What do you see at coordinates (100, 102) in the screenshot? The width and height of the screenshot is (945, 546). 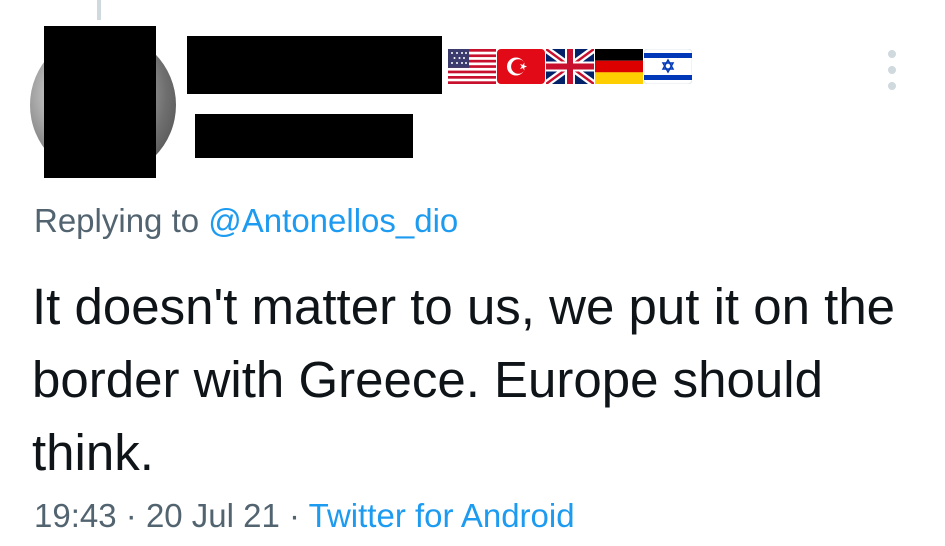 I see `redaction-box-avatar` at bounding box center [100, 102].